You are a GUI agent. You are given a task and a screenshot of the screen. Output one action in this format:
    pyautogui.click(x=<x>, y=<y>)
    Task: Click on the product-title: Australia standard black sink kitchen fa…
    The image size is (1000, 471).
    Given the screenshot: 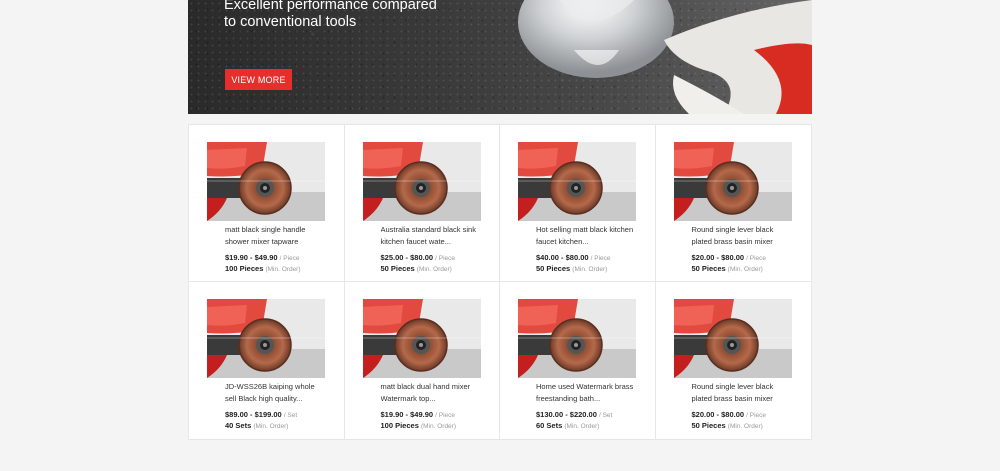 What is the action you would take?
    pyautogui.click(x=431, y=235)
    